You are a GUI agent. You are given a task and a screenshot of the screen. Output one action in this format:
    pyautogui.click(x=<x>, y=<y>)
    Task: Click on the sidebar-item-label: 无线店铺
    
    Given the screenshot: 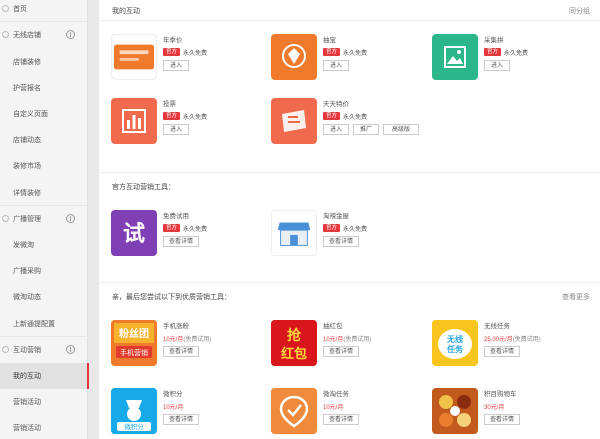 What is the action you would take?
    pyautogui.click(x=27, y=35)
    